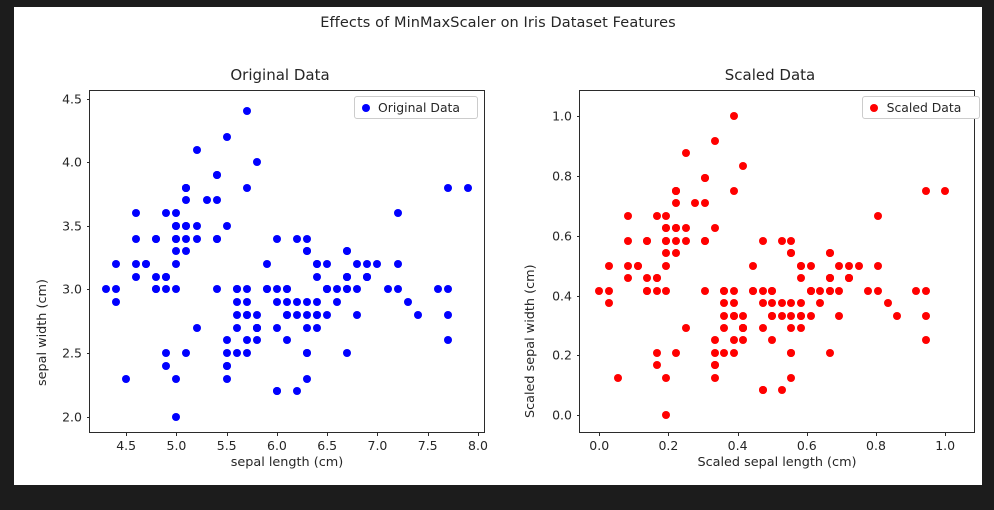 The height and width of the screenshot is (510, 994). What do you see at coordinates (770, 75) in the screenshot?
I see `subplot-title-scaled: Scaled Data` at bounding box center [770, 75].